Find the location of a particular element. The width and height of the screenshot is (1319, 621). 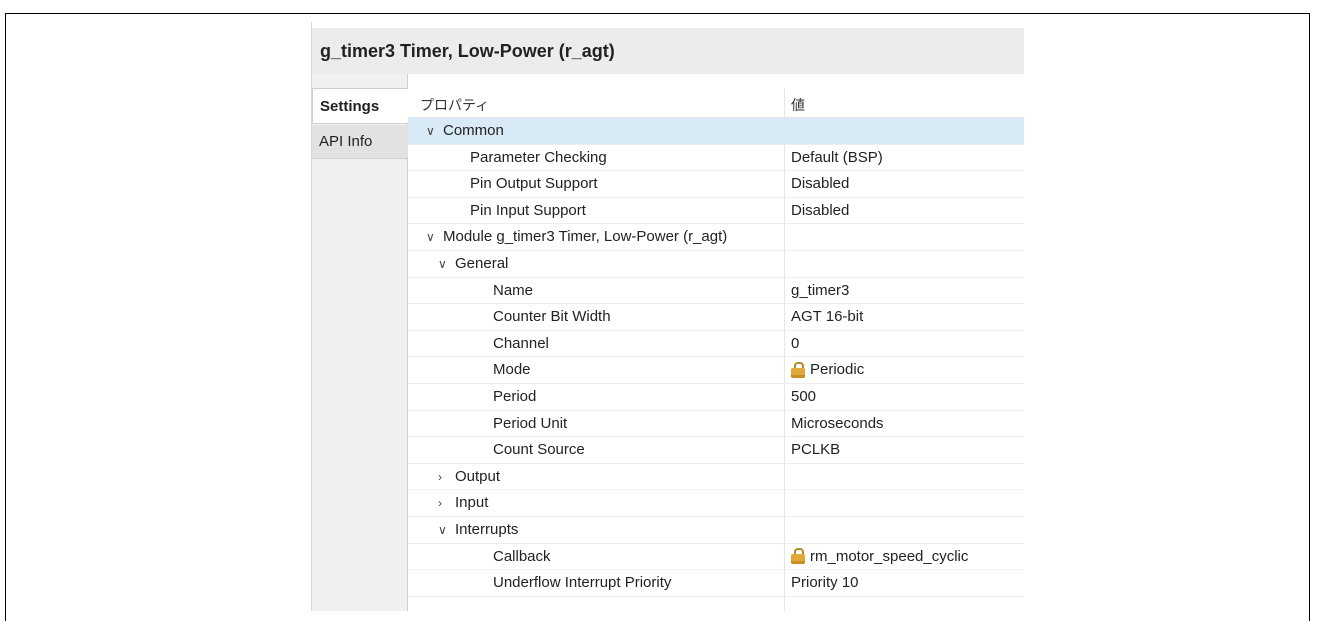

row-property-label: Module g_timer3 Timer, Low-Power (r_agt) is located at coordinates (585, 237).